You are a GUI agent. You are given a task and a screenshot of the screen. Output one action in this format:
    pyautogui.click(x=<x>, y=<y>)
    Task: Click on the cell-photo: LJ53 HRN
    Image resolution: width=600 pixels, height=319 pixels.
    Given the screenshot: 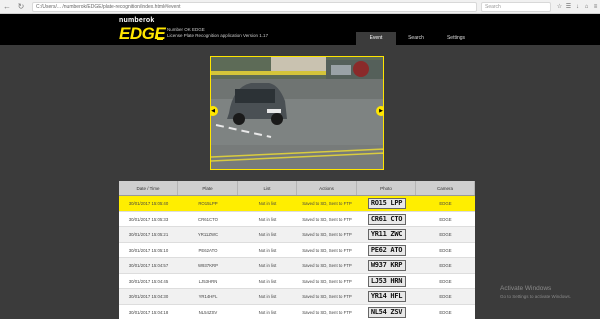 What is the action you would take?
    pyautogui.click(x=386, y=281)
    